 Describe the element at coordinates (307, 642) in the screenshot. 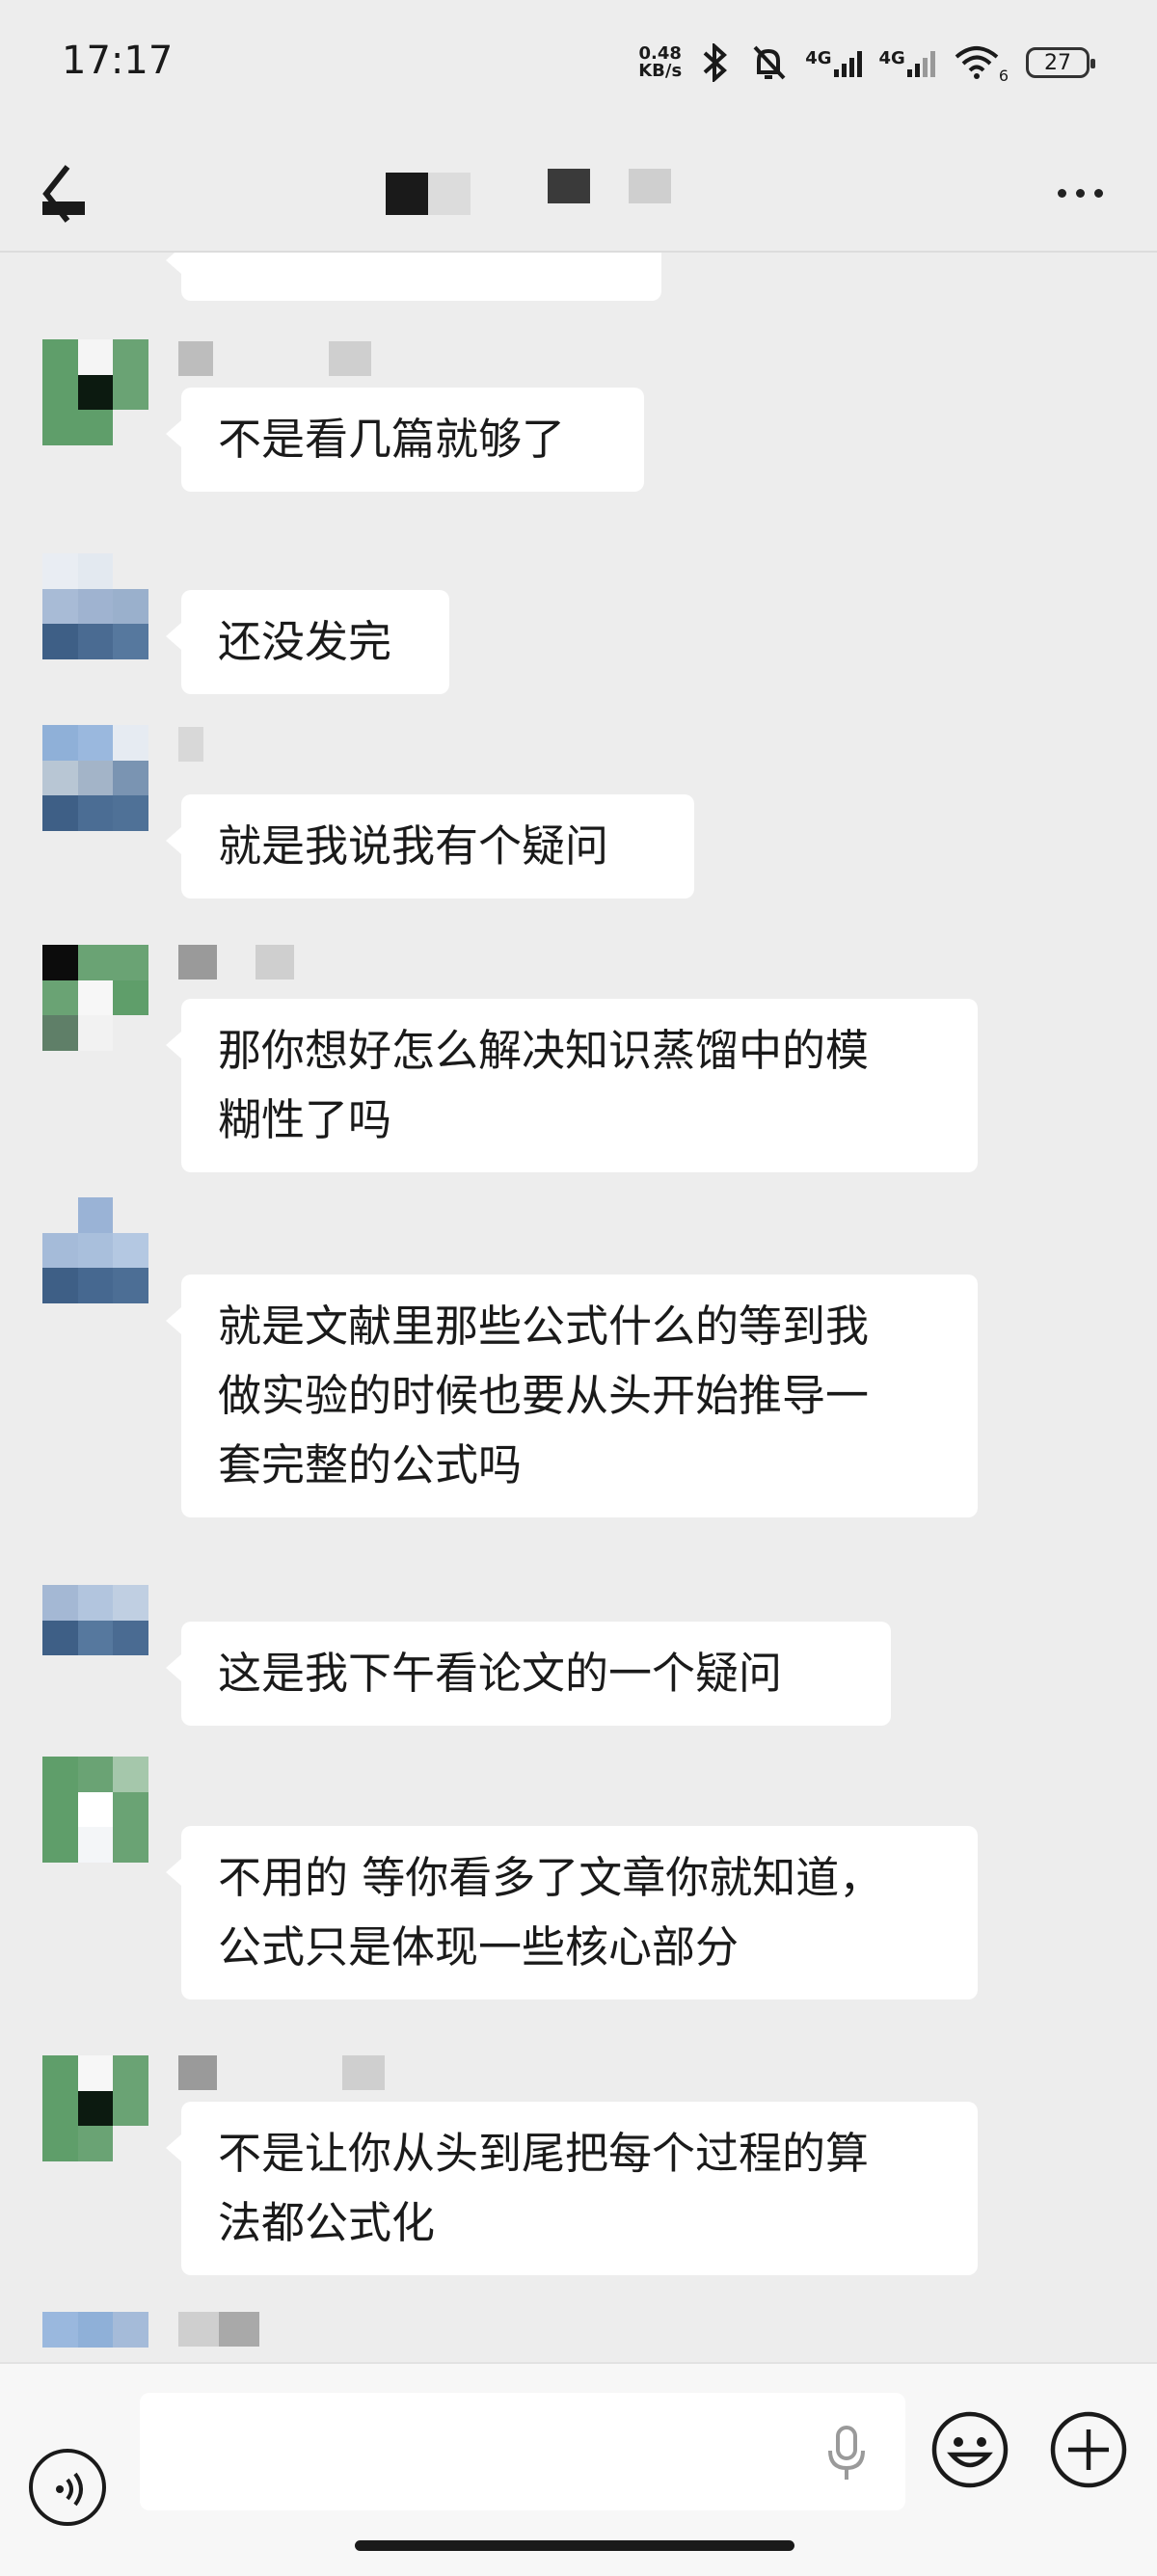

I see `message-bubble: 还没发完` at that location.